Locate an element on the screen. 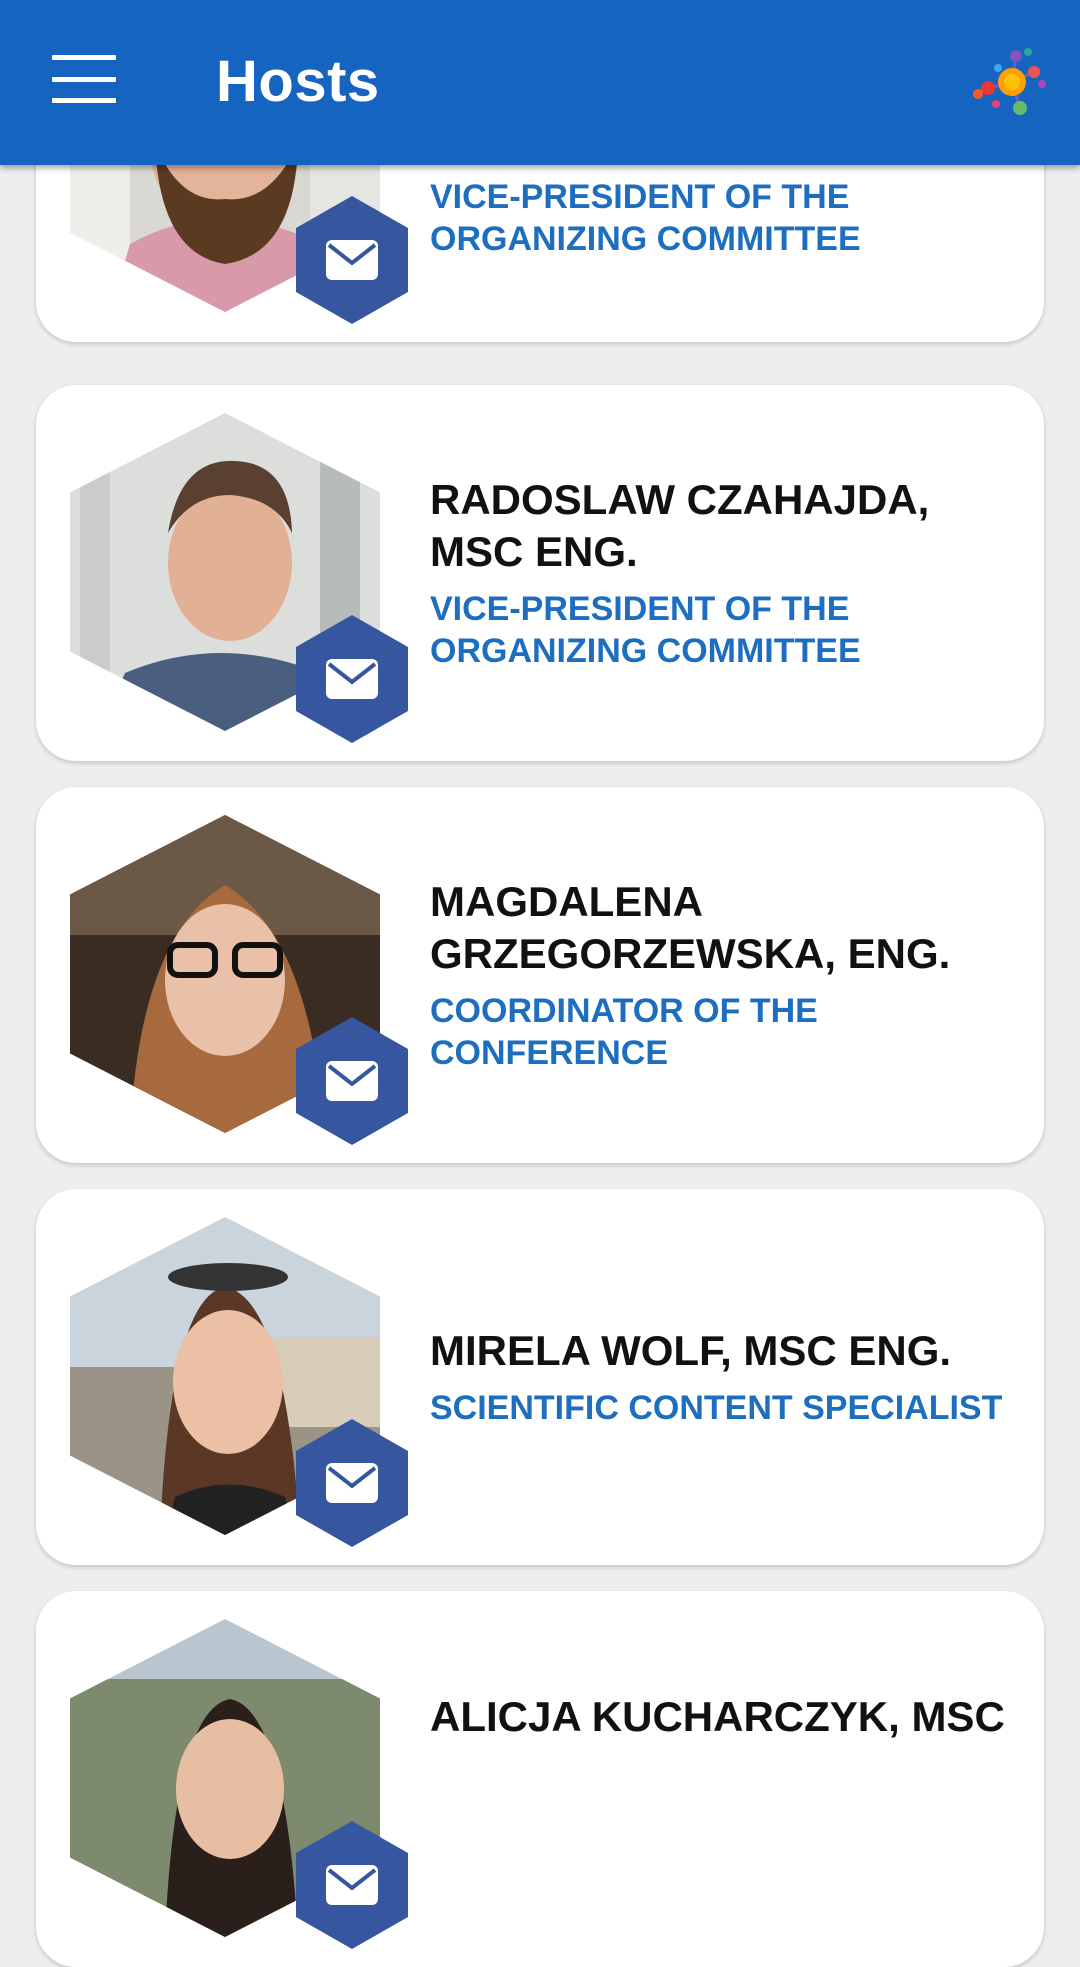 The height and width of the screenshot is (1967, 1080). page-title: Hosts is located at coordinates (298, 81).